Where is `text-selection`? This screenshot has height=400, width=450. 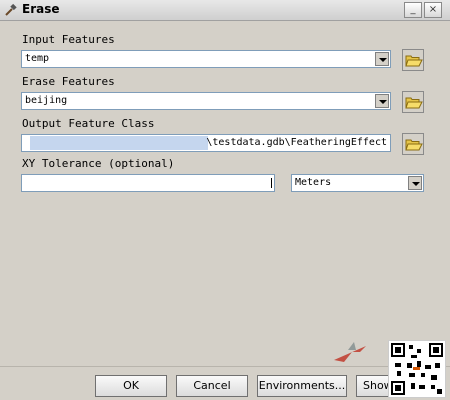
text-selection is located at coordinates (119, 143).